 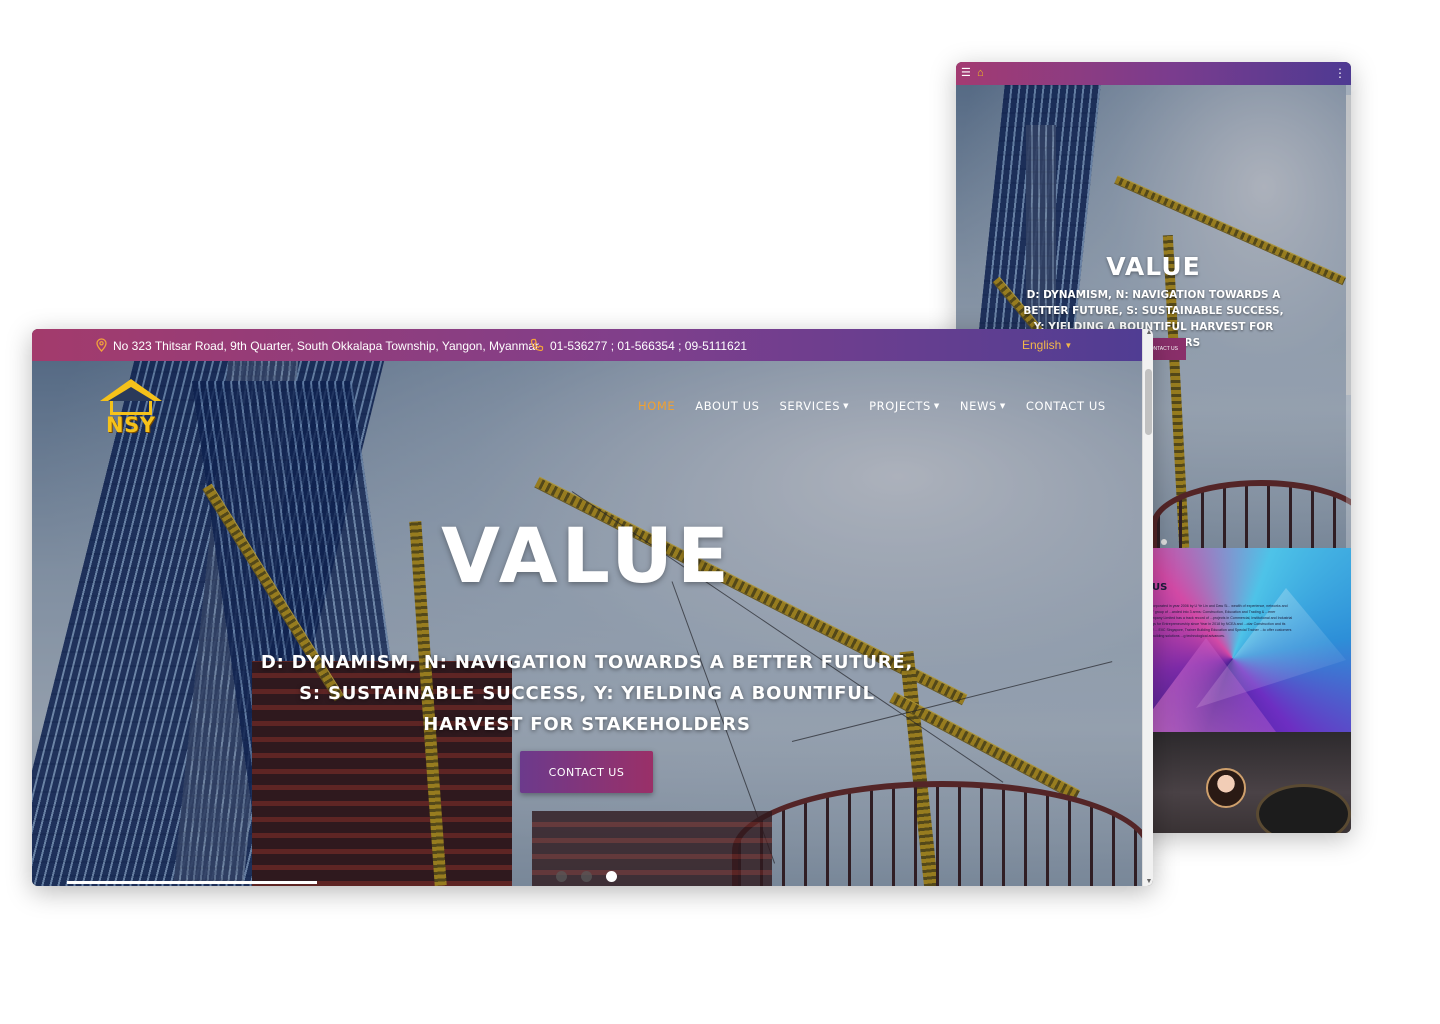 I want to click on scroll-down-icon: ▼, so click(x=1149, y=881).